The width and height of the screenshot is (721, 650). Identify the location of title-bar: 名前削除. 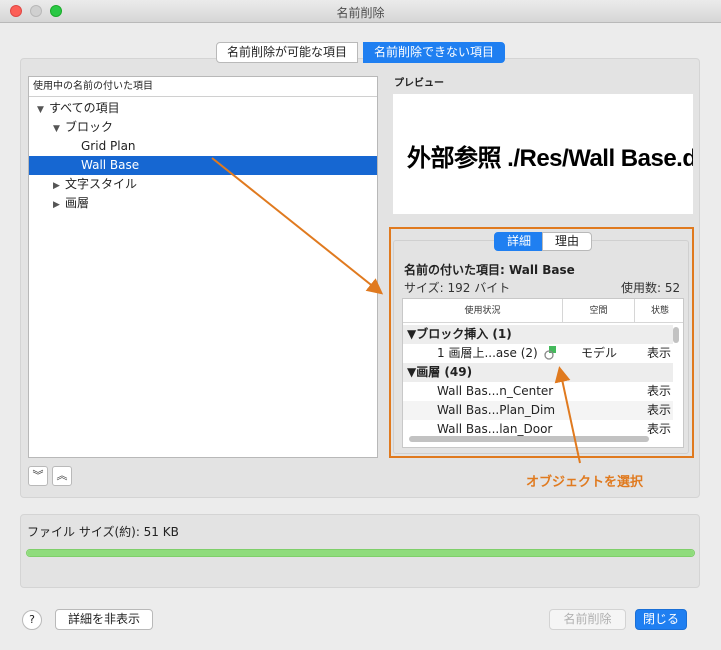
(360, 11).